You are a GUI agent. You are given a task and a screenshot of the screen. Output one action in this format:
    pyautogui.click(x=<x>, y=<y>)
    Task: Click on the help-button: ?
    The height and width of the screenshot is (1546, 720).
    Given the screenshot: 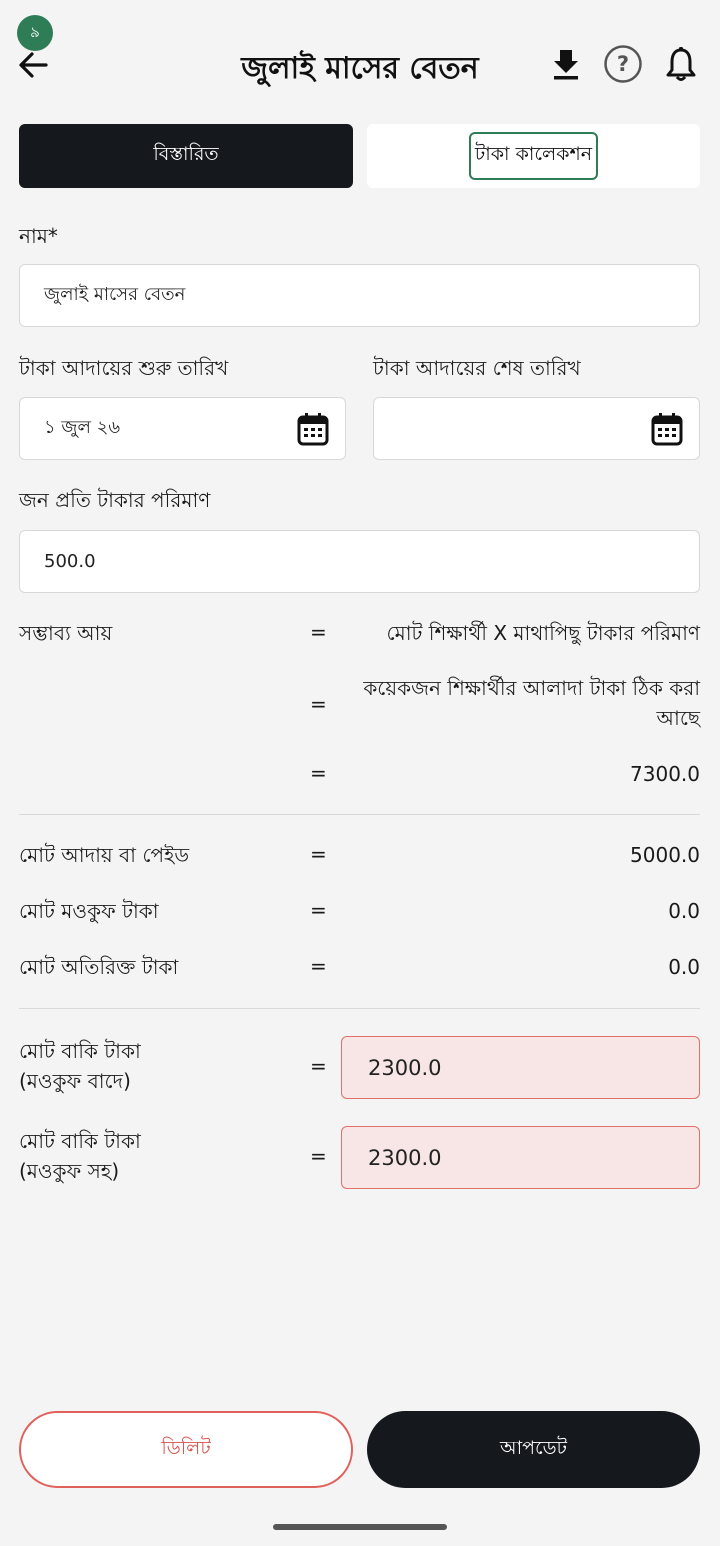 What is the action you would take?
    pyautogui.click(x=623, y=64)
    